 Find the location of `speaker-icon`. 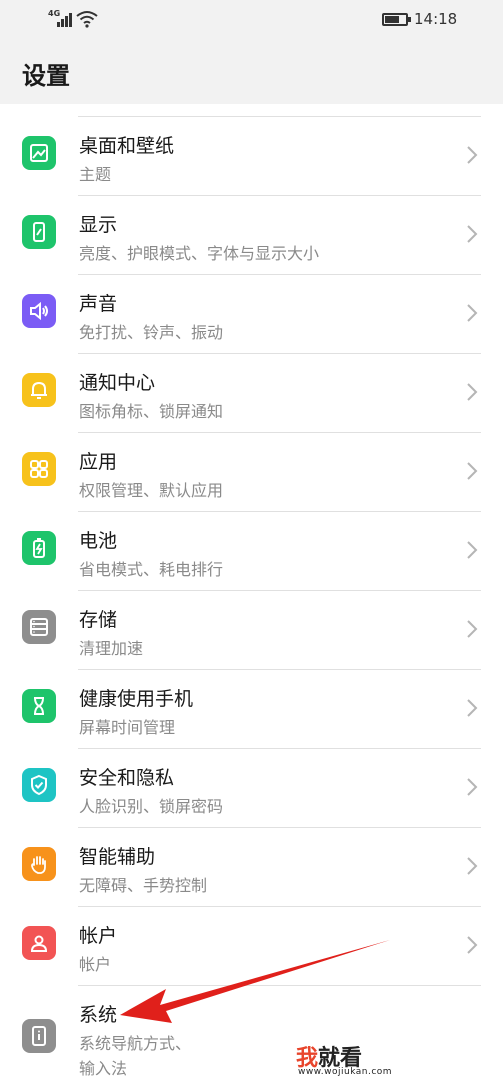

speaker-icon is located at coordinates (39, 311).